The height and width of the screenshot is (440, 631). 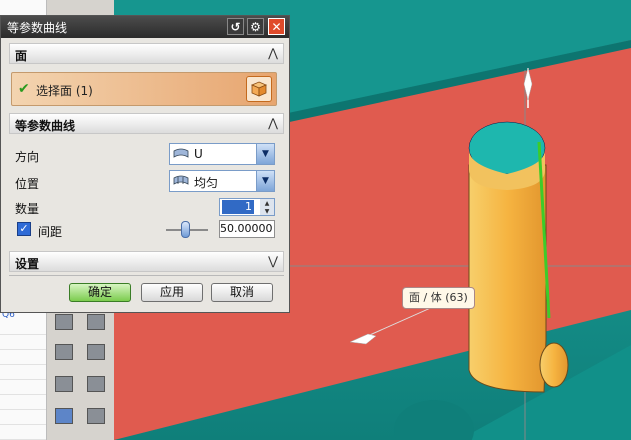 What do you see at coordinates (146, 275) in the screenshot?
I see `dialog-separator` at bounding box center [146, 275].